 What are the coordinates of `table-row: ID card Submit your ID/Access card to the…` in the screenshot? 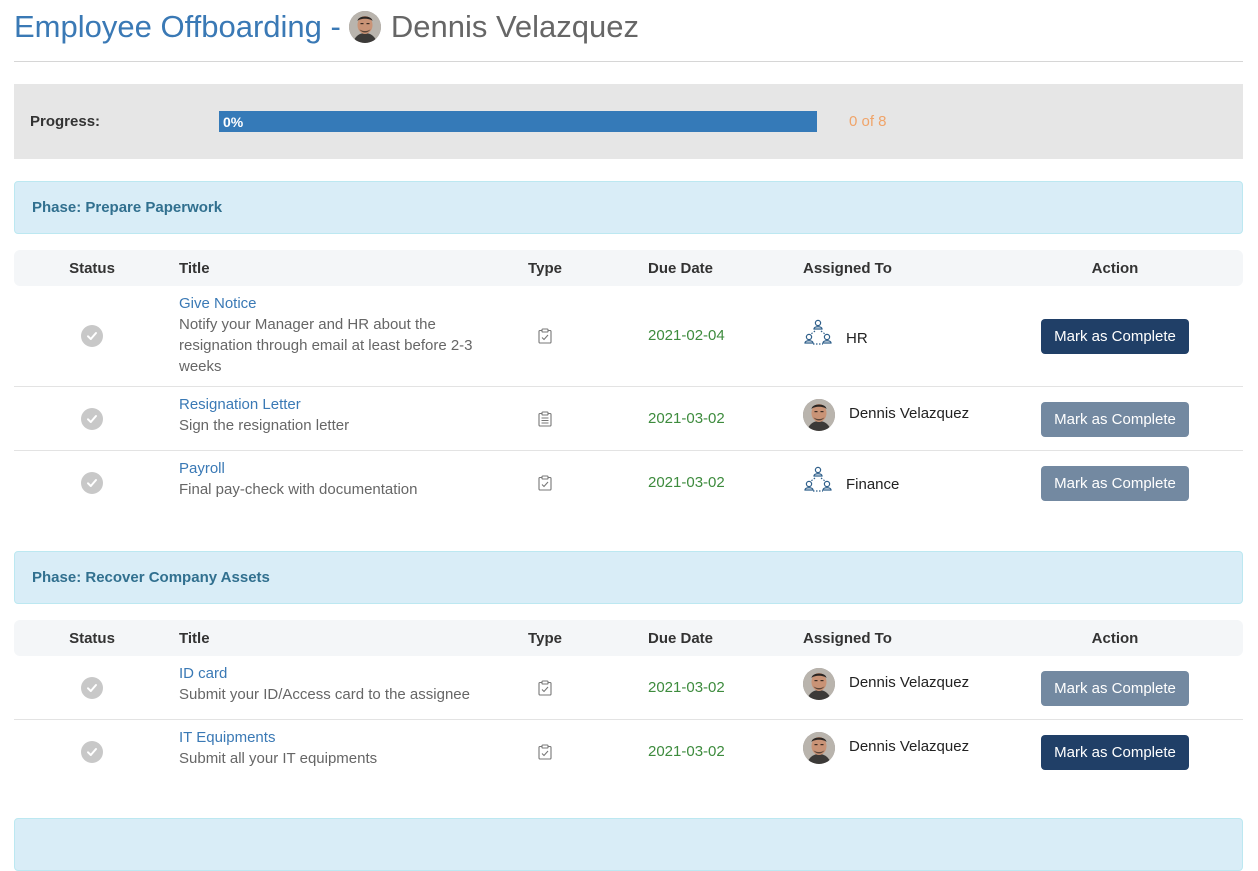 It's located at (628, 688).